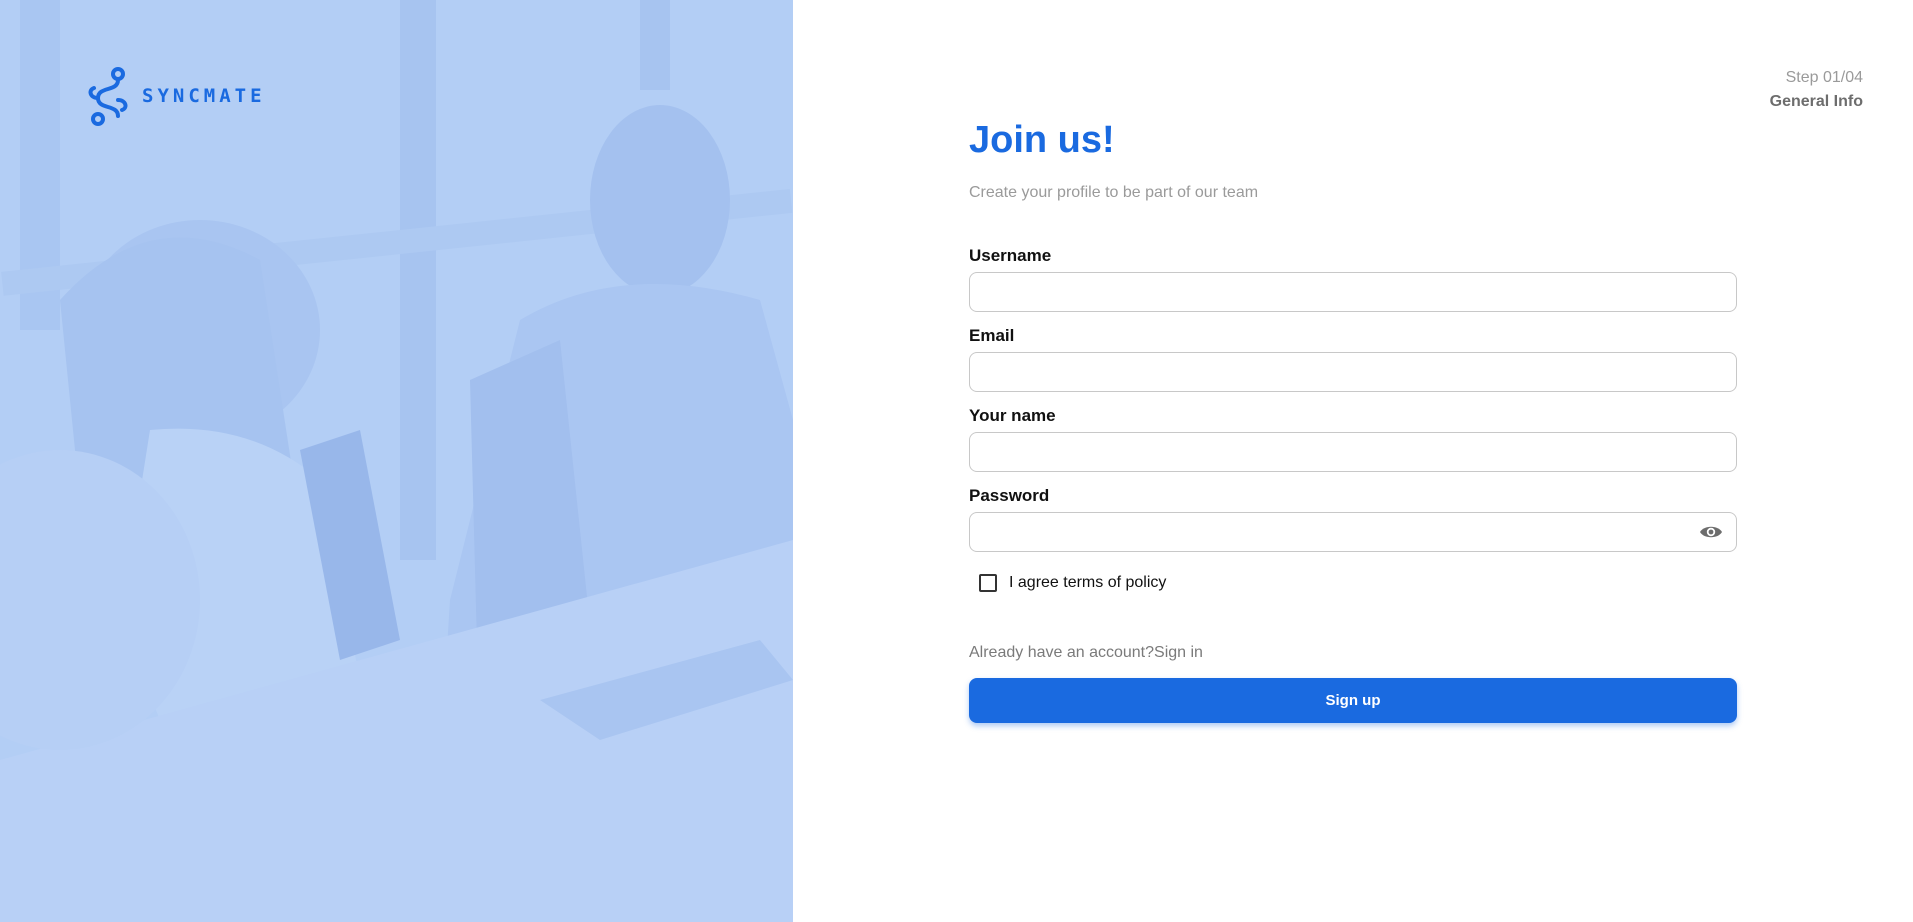 This screenshot has width=1913, height=922. I want to click on username-field-group: Username, so click(1353, 279).